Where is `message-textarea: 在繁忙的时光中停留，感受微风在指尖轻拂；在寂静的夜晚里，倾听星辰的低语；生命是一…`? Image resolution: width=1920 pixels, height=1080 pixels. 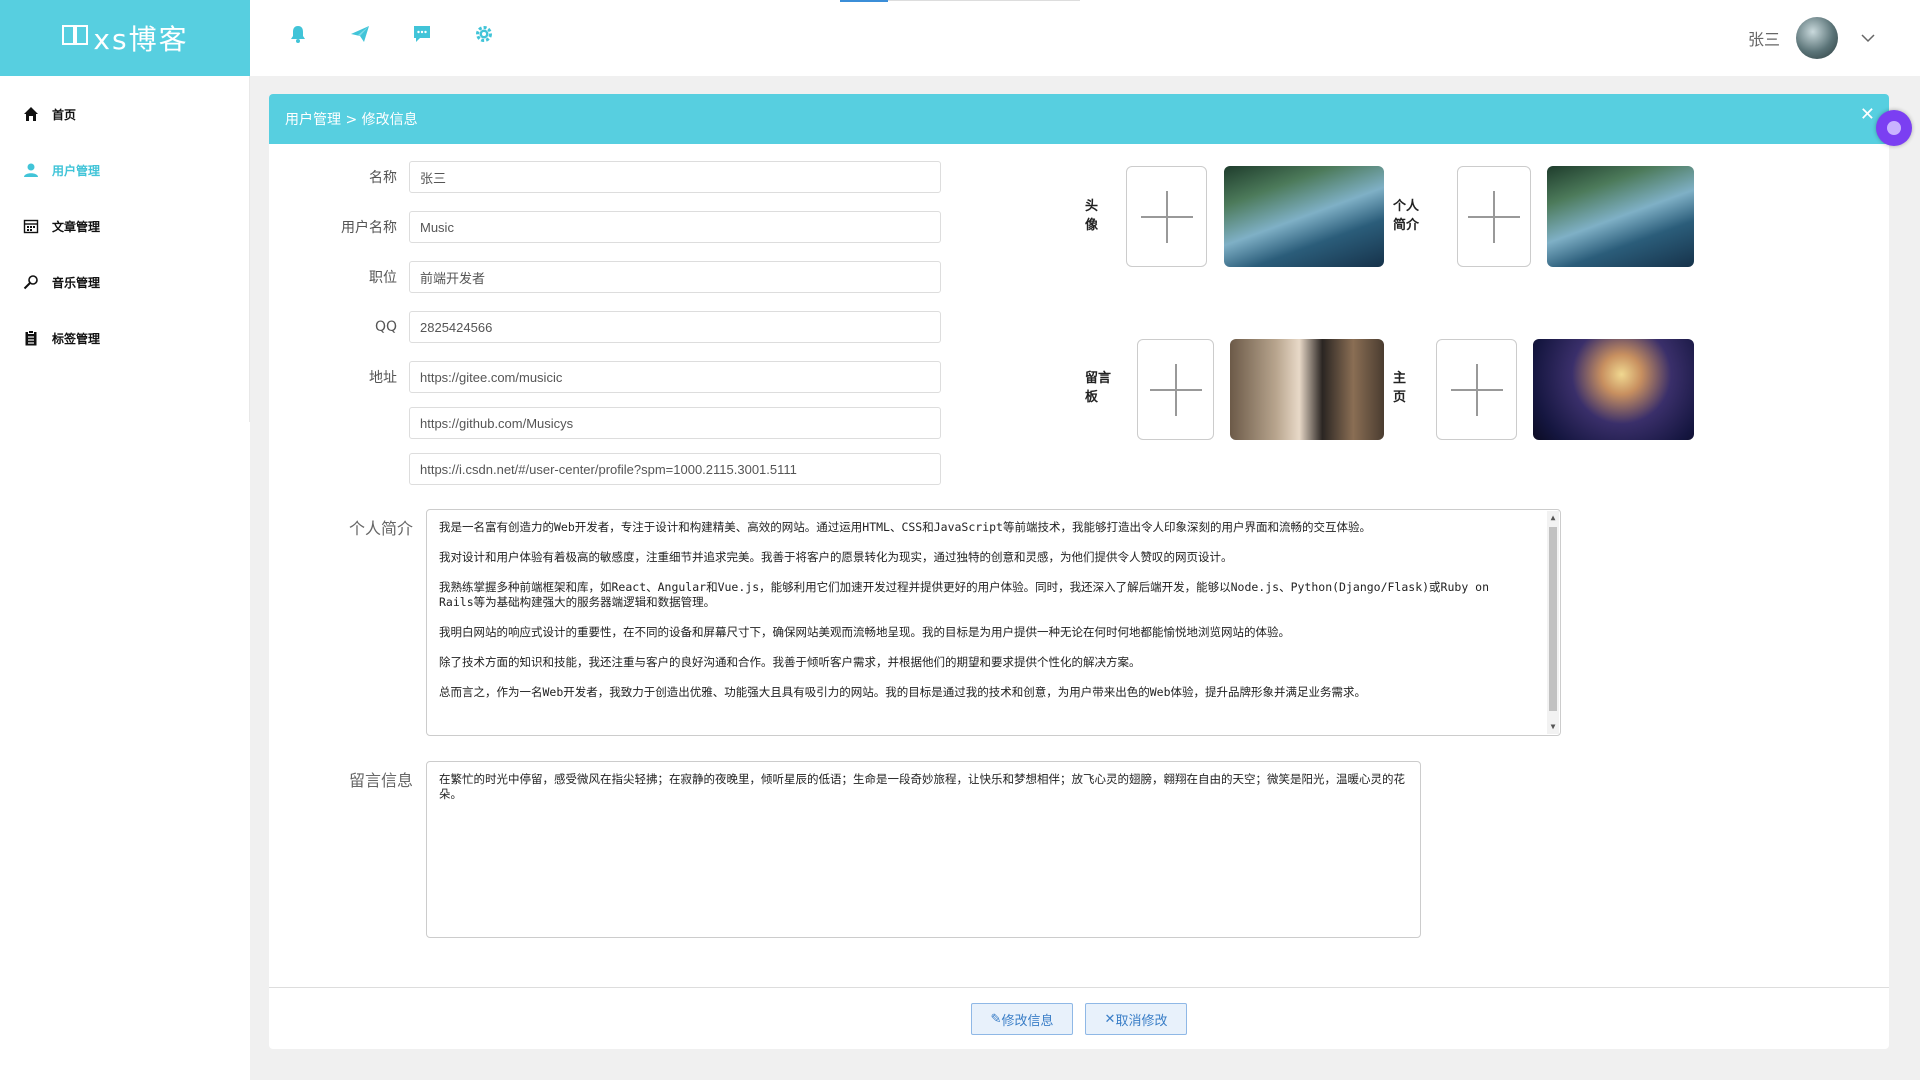
message-textarea: 在繁忙的时光中停留，感受微风在指尖轻拂；在寂静的夜晚里，倾听星辰的低语；生命是一… is located at coordinates (923, 849).